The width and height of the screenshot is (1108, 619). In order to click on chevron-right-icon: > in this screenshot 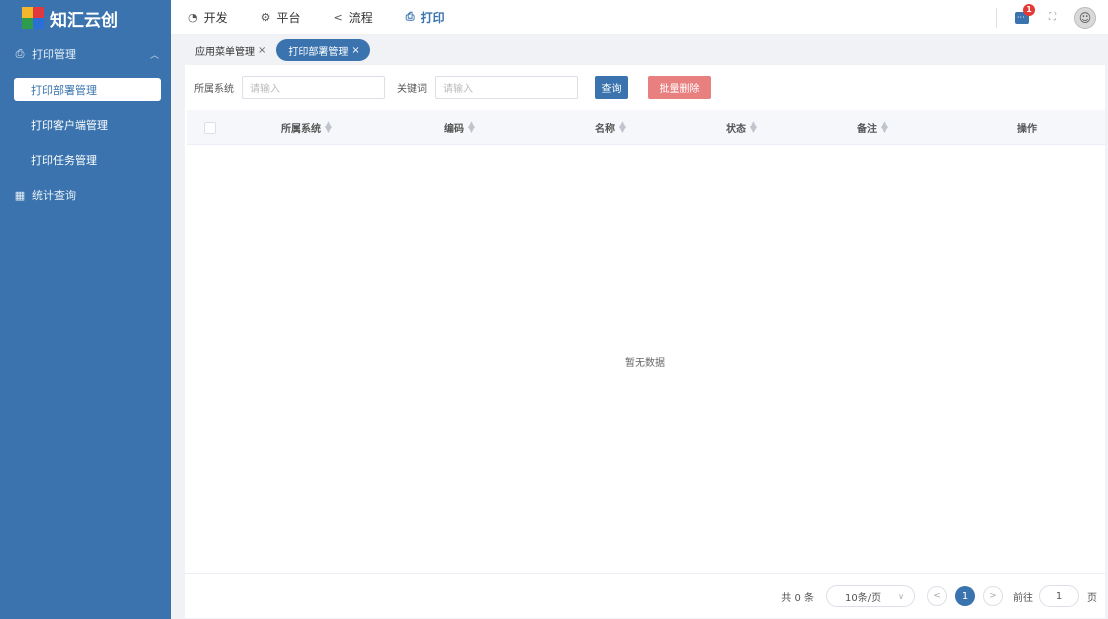, I will do `click(993, 596)`.